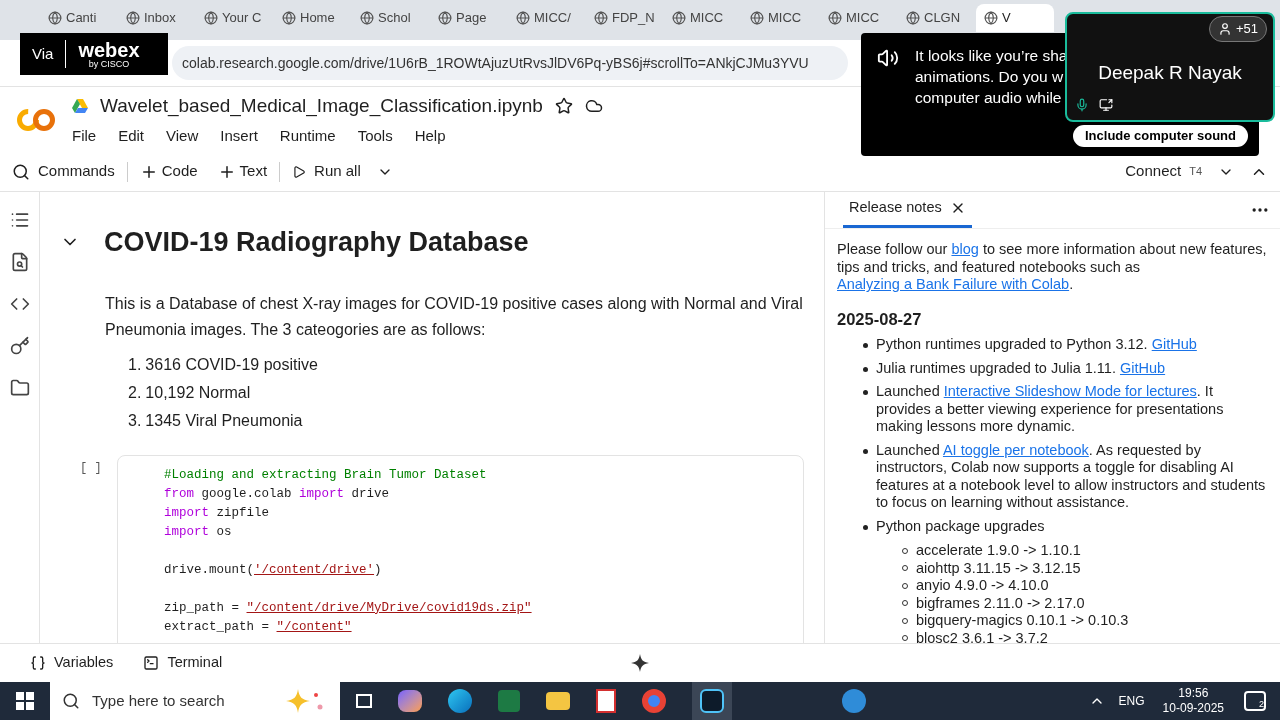  Describe the element at coordinates (460, 548) in the screenshot. I see `code-cell` at that location.